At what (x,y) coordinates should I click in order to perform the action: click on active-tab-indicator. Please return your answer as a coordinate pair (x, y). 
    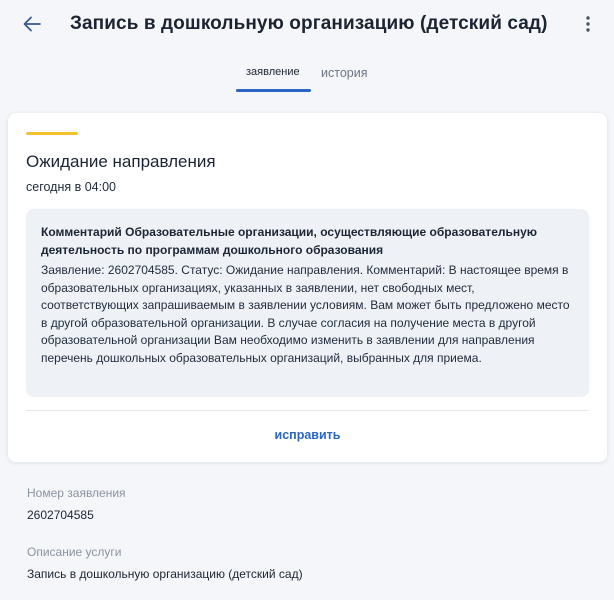
    Looking at the image, I should click on (273, 90).